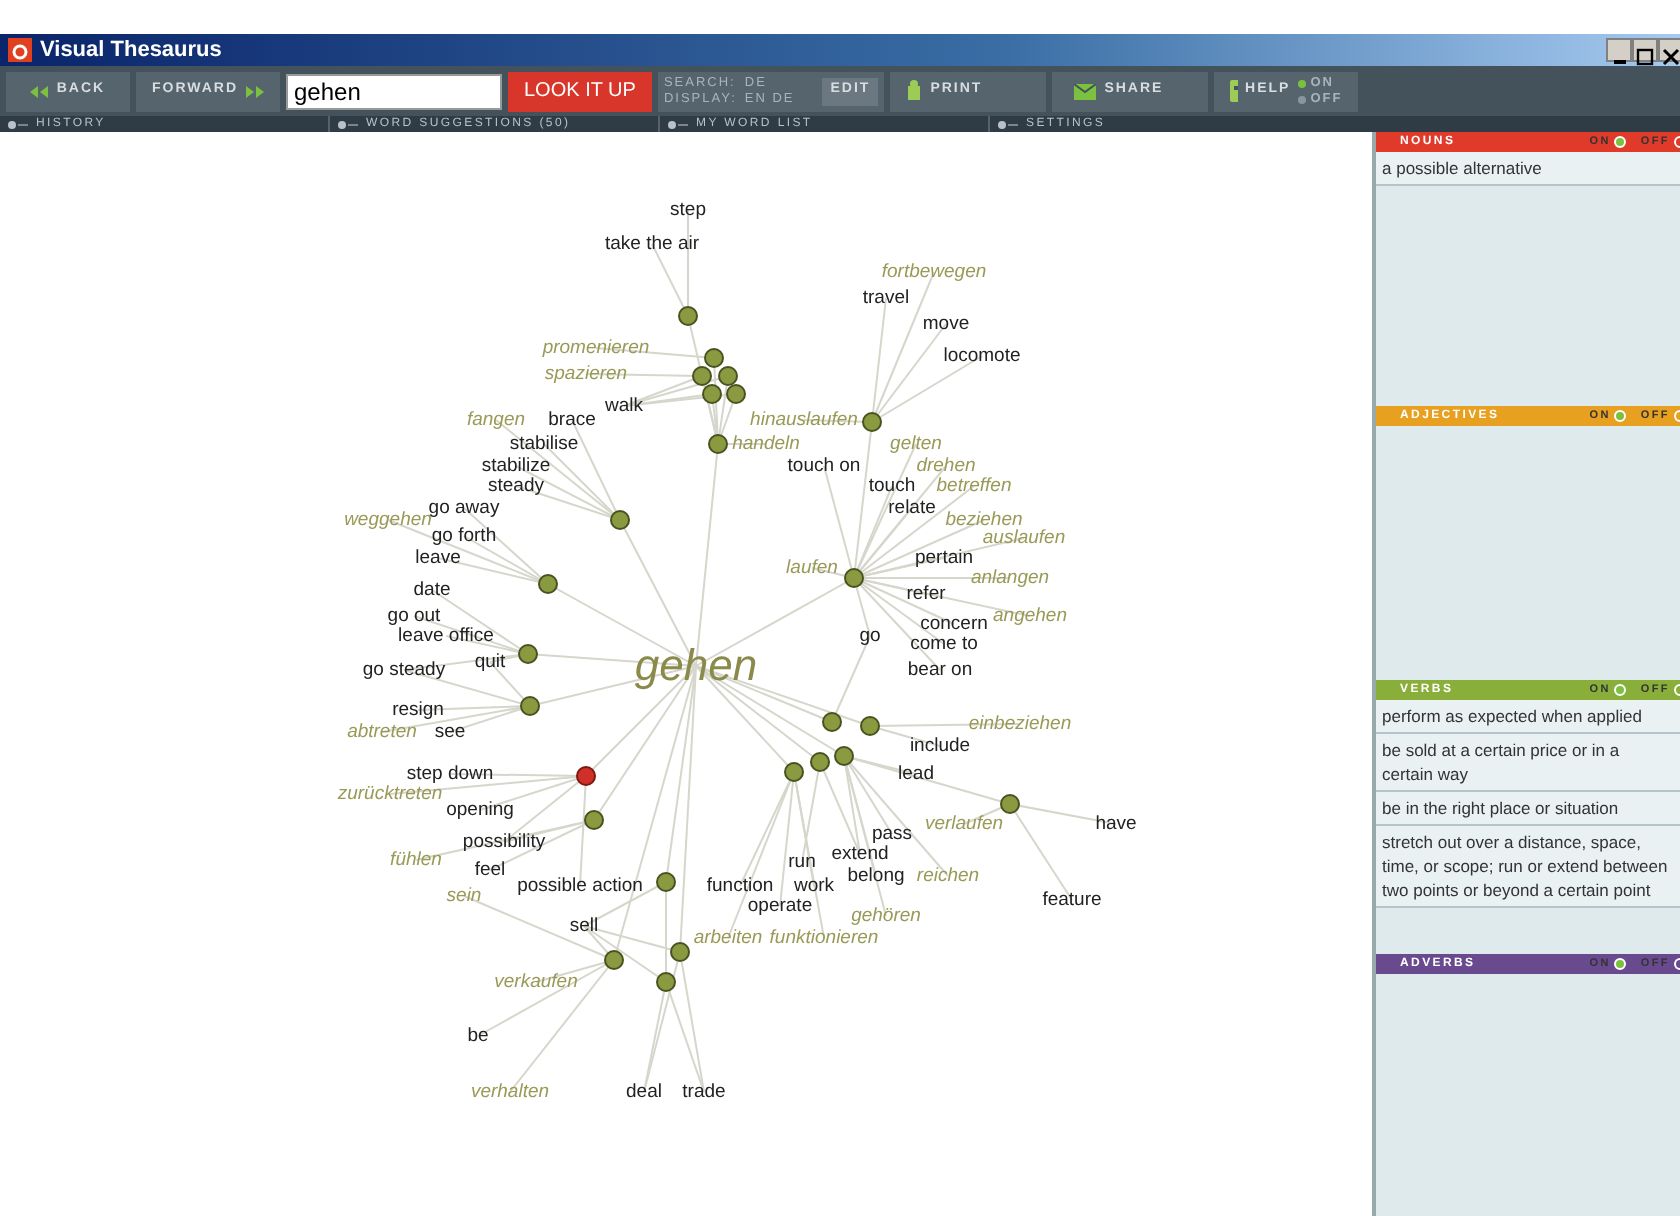  Describe the element at coordinates (572, 420) in the screenshot. I see `synonym-word: brace` at that location.